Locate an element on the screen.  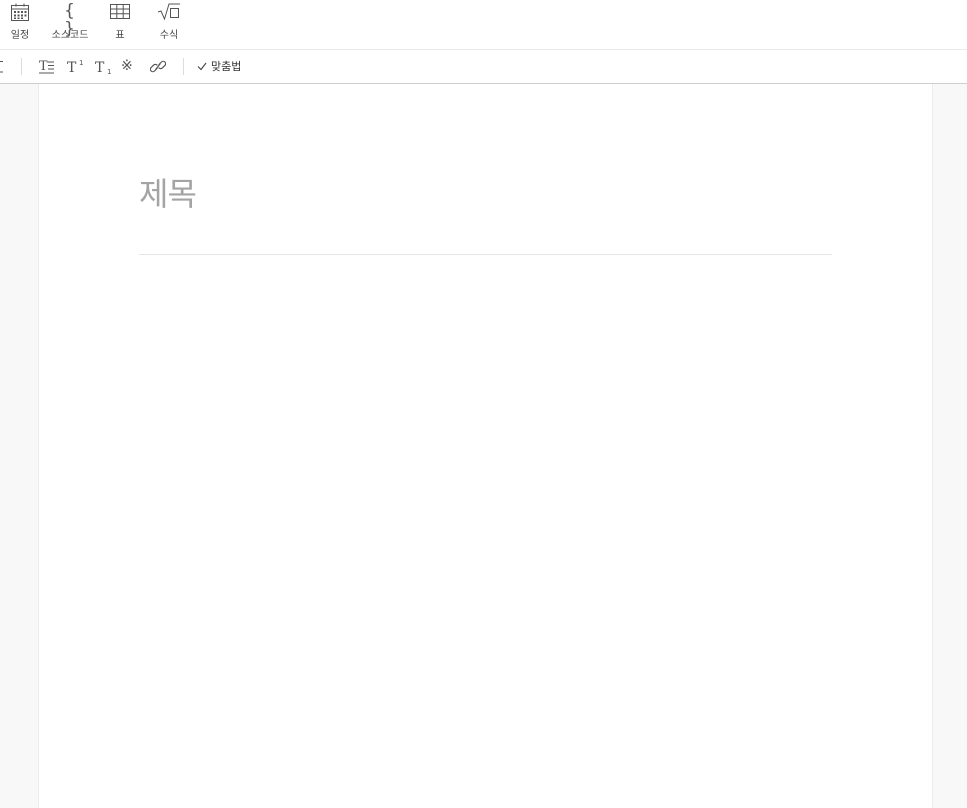
spellcheck-label: 맞춤법 is located at coordinates (226, 66).